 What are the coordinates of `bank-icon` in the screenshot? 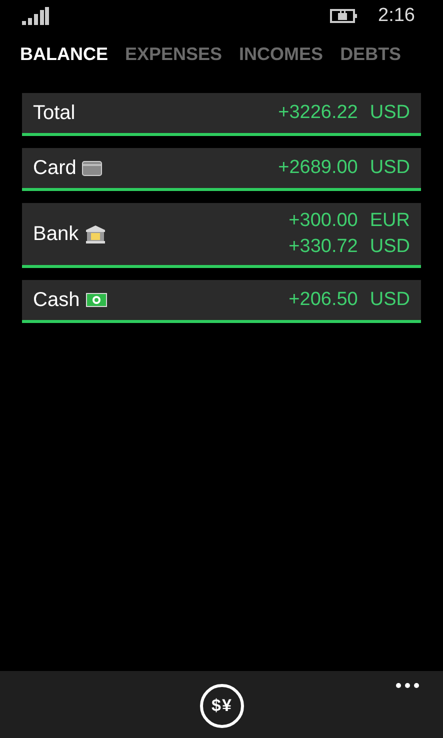 It's located at (95, 234).